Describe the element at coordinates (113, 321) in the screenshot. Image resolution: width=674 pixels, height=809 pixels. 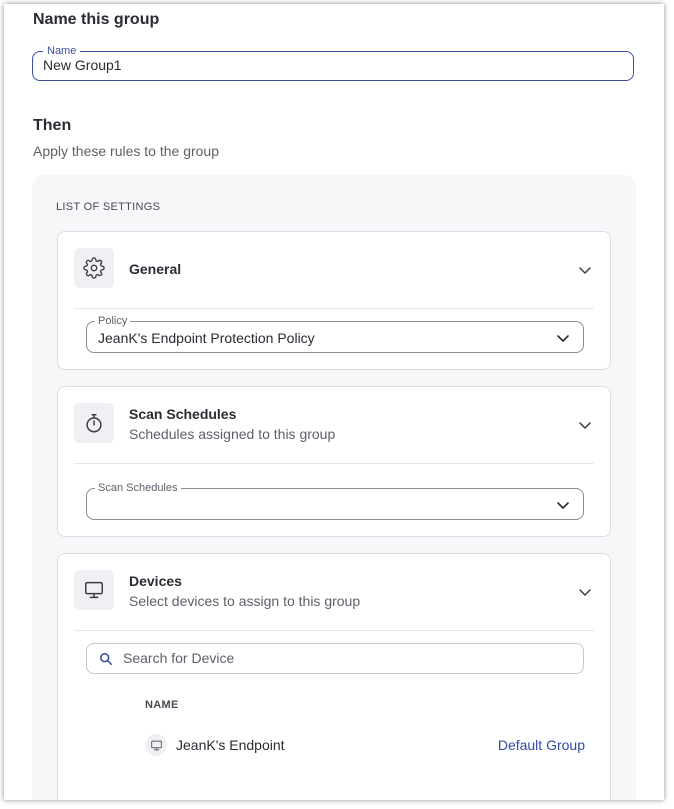
I see `policy-select-label: Policy` at that location.